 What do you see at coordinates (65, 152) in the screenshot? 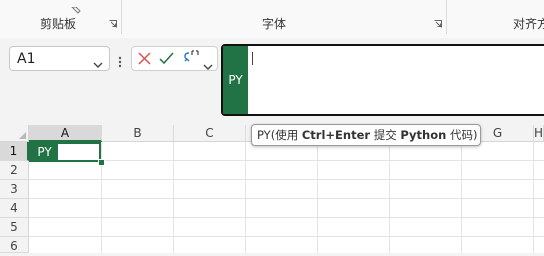
I see `active-cell-a1: PY` at bounding box center [65, 152].